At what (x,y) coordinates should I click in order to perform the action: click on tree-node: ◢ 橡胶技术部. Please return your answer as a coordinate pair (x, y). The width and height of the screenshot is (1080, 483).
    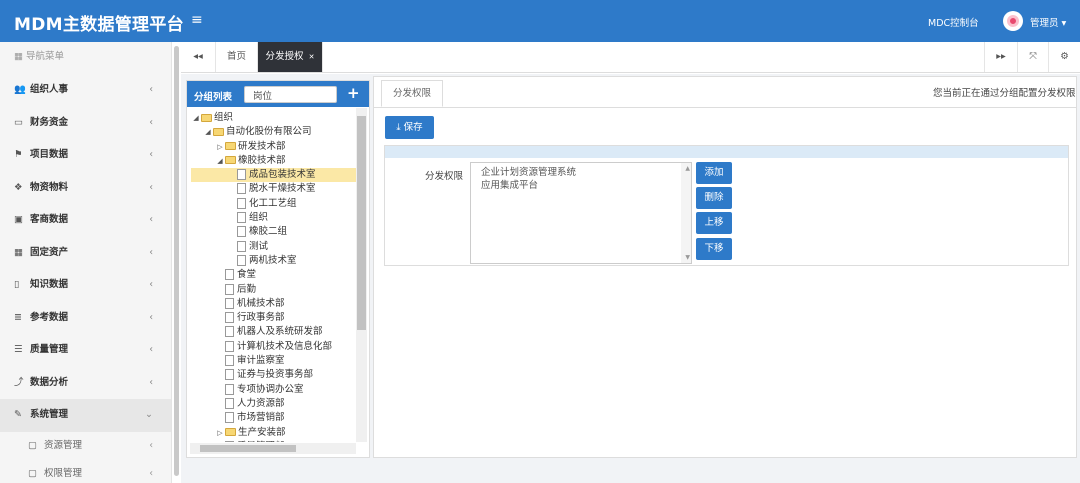
    Looking at the image, I should click on (274, 161).